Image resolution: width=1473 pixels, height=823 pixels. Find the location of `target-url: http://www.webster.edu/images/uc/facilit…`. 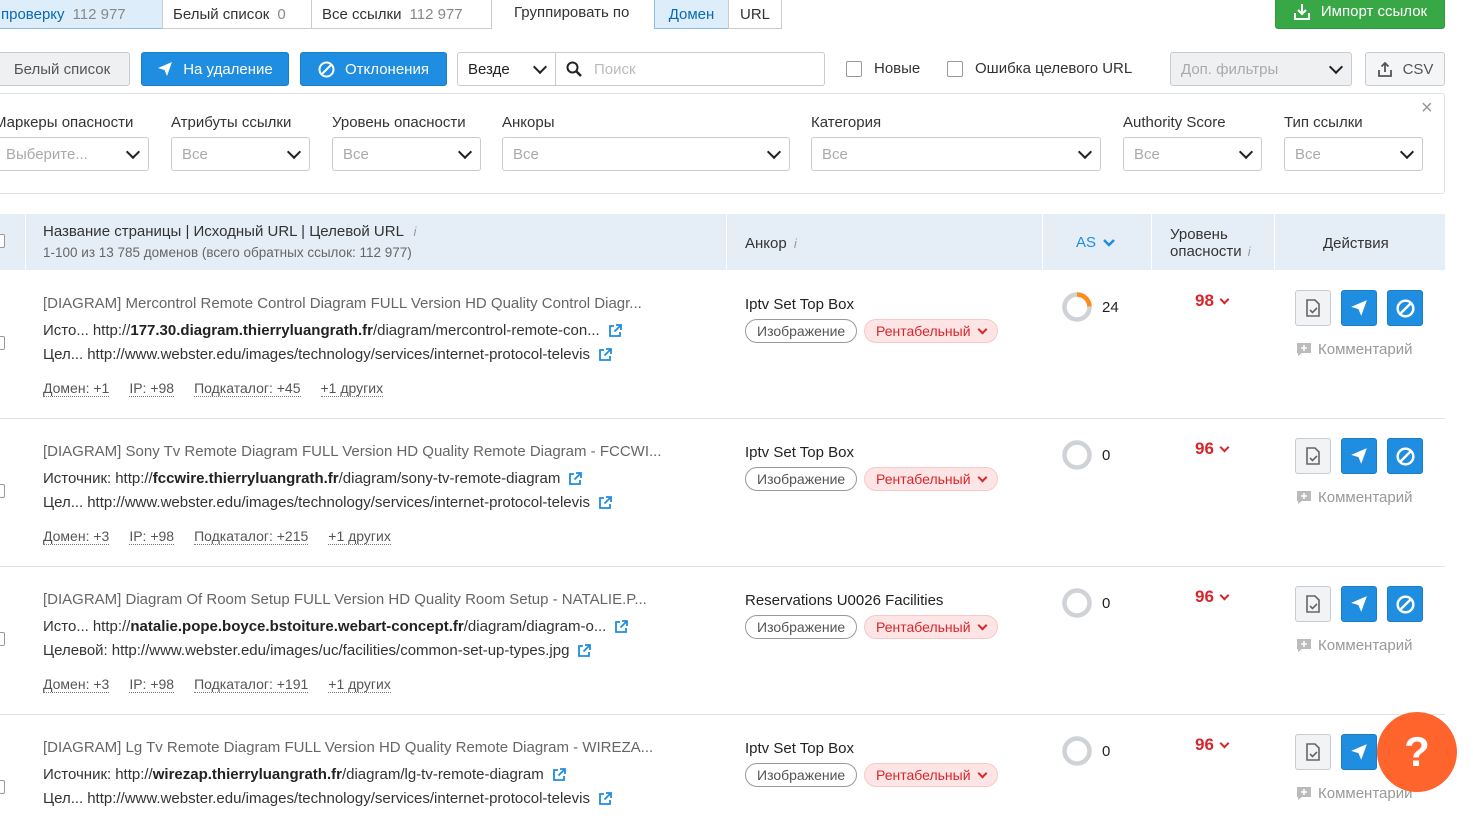

target-url: http://www.webster.edu/images/uc/facilit… is located at coordinates (341, 650).